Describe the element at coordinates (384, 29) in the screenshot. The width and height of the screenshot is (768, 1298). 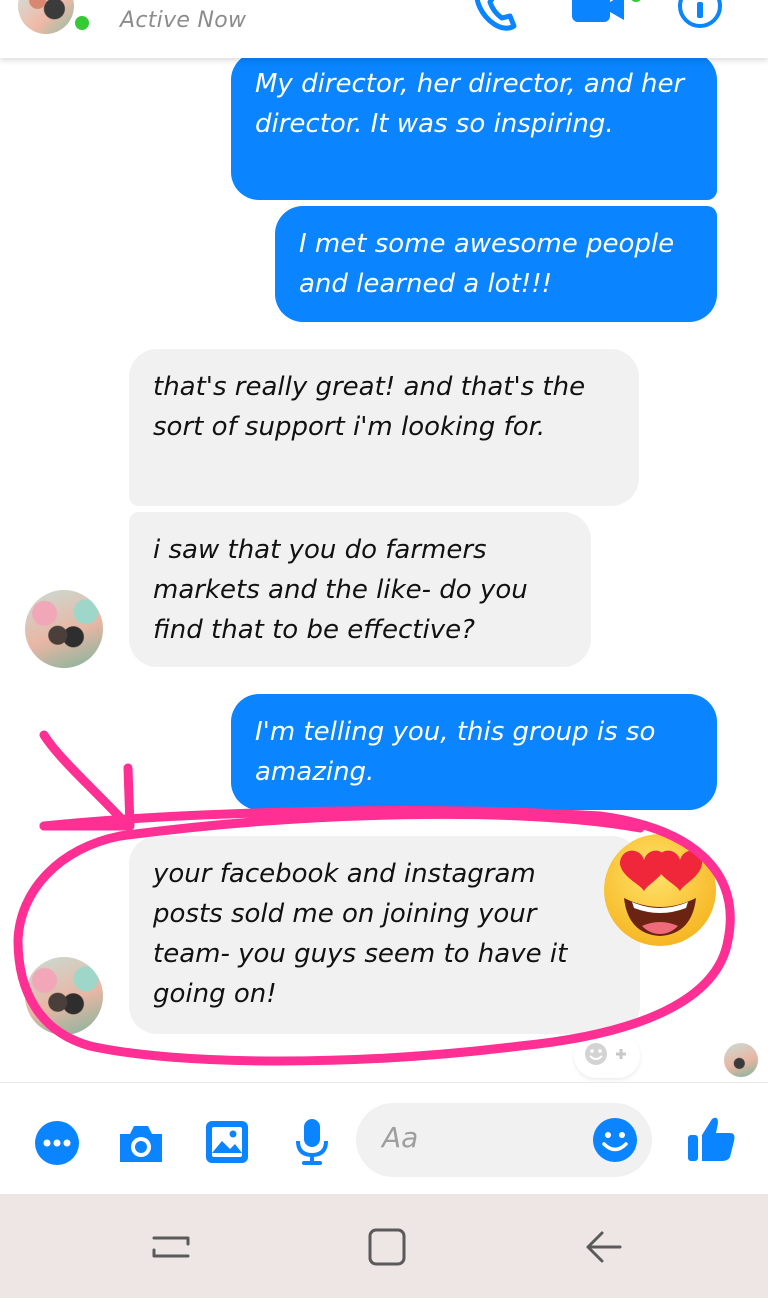
I see `conversation-header: Active Now` at that location.